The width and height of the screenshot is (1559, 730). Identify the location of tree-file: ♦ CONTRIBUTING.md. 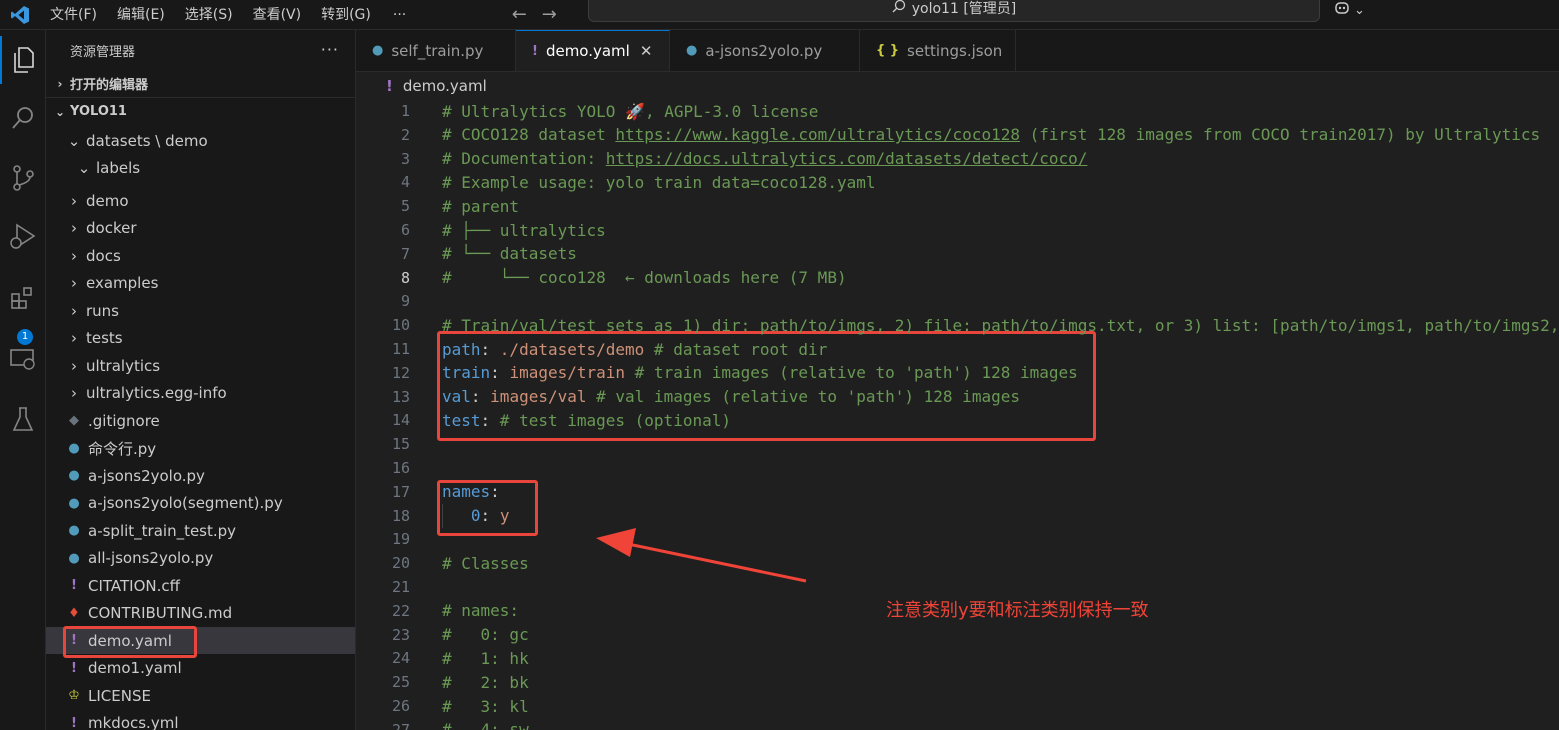
(200, 613).